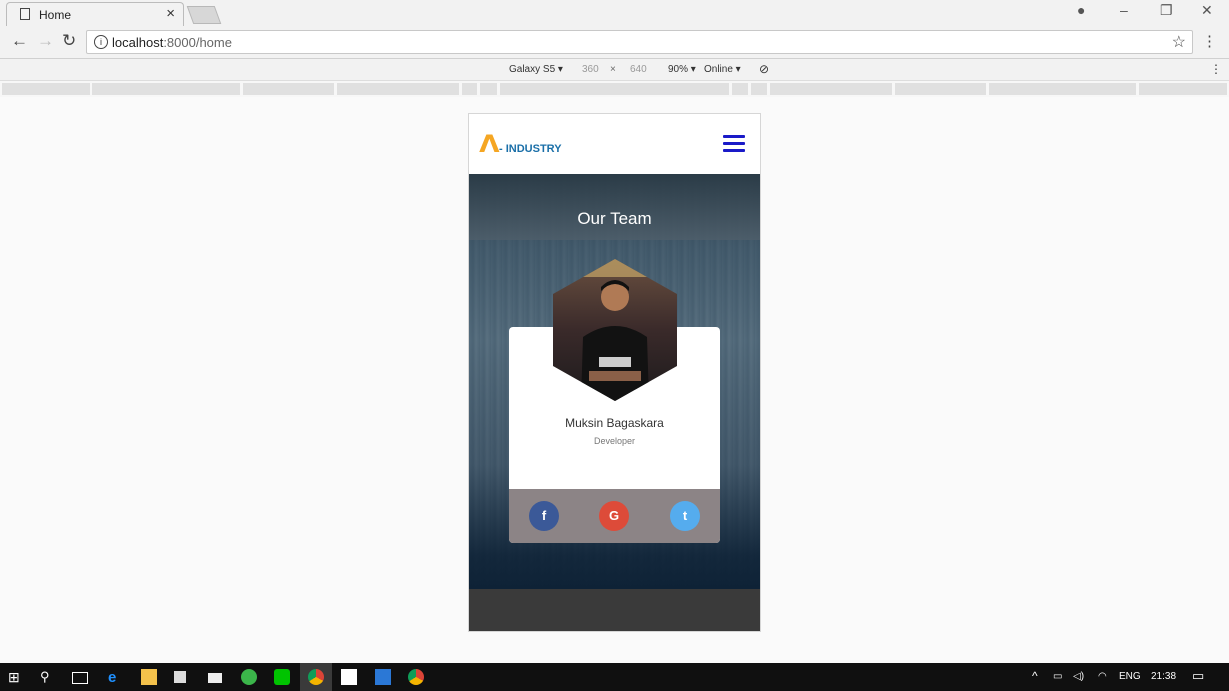 Image resolution: width=1229 pixels, height=691 pixels. Describe the element at coordinates (1078, 676) in the screenshot. I see `volume-icon: ◁)` at that location.